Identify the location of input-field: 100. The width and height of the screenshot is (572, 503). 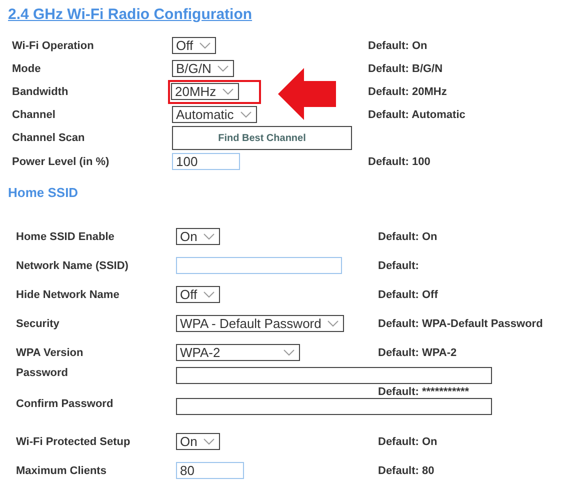
(206, 161).